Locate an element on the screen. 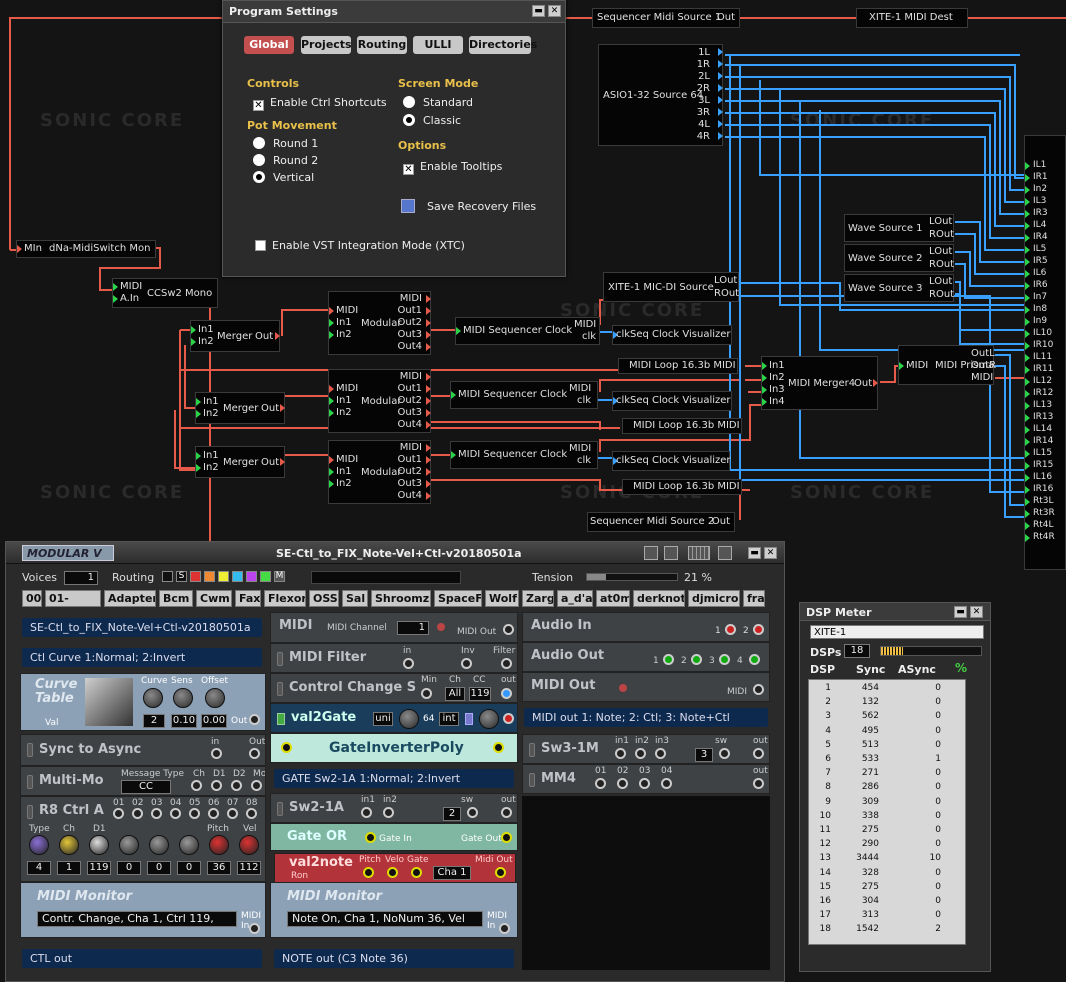 This screenshot has height=982, width=1066. midi-in-pin is located at coordinates (19, 249).